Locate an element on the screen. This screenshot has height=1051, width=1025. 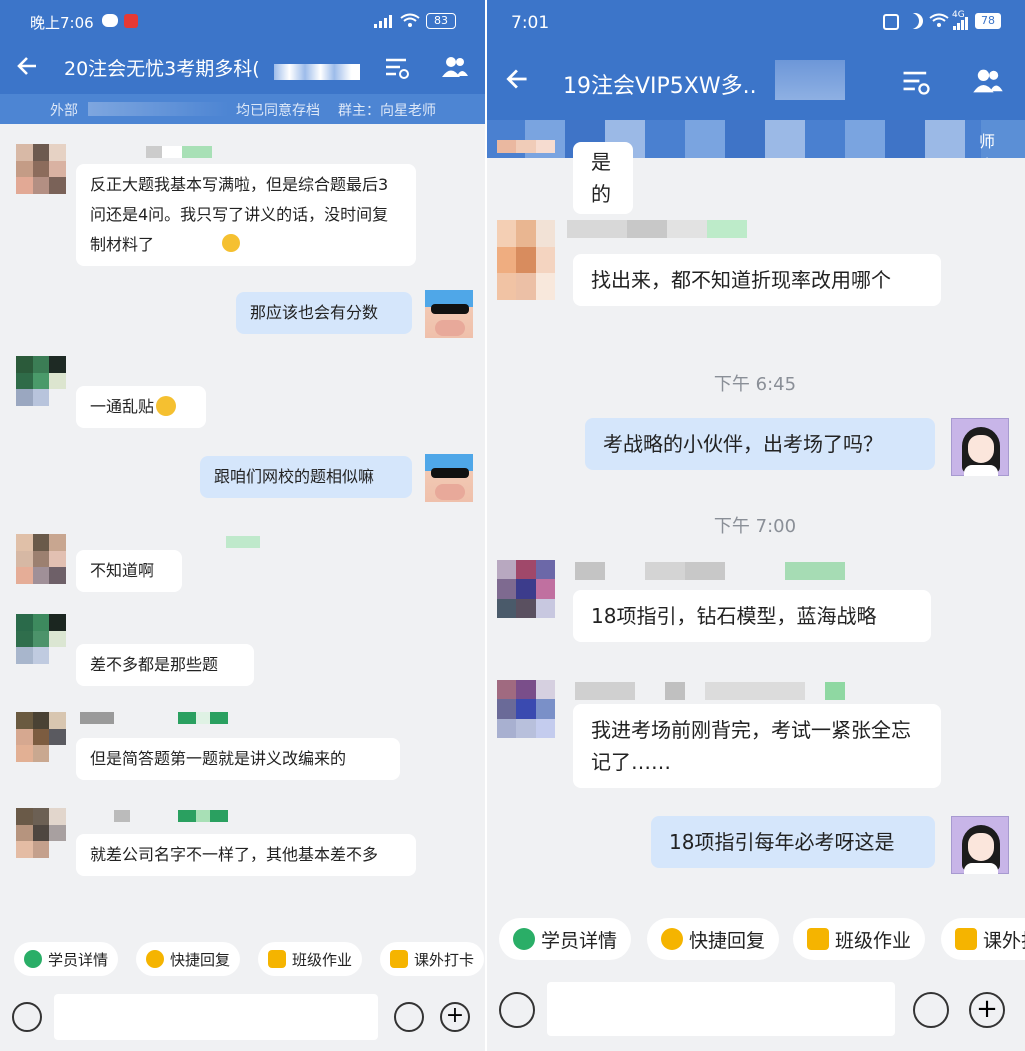
grin-emoji-icon is located at coordinates (166, 406).